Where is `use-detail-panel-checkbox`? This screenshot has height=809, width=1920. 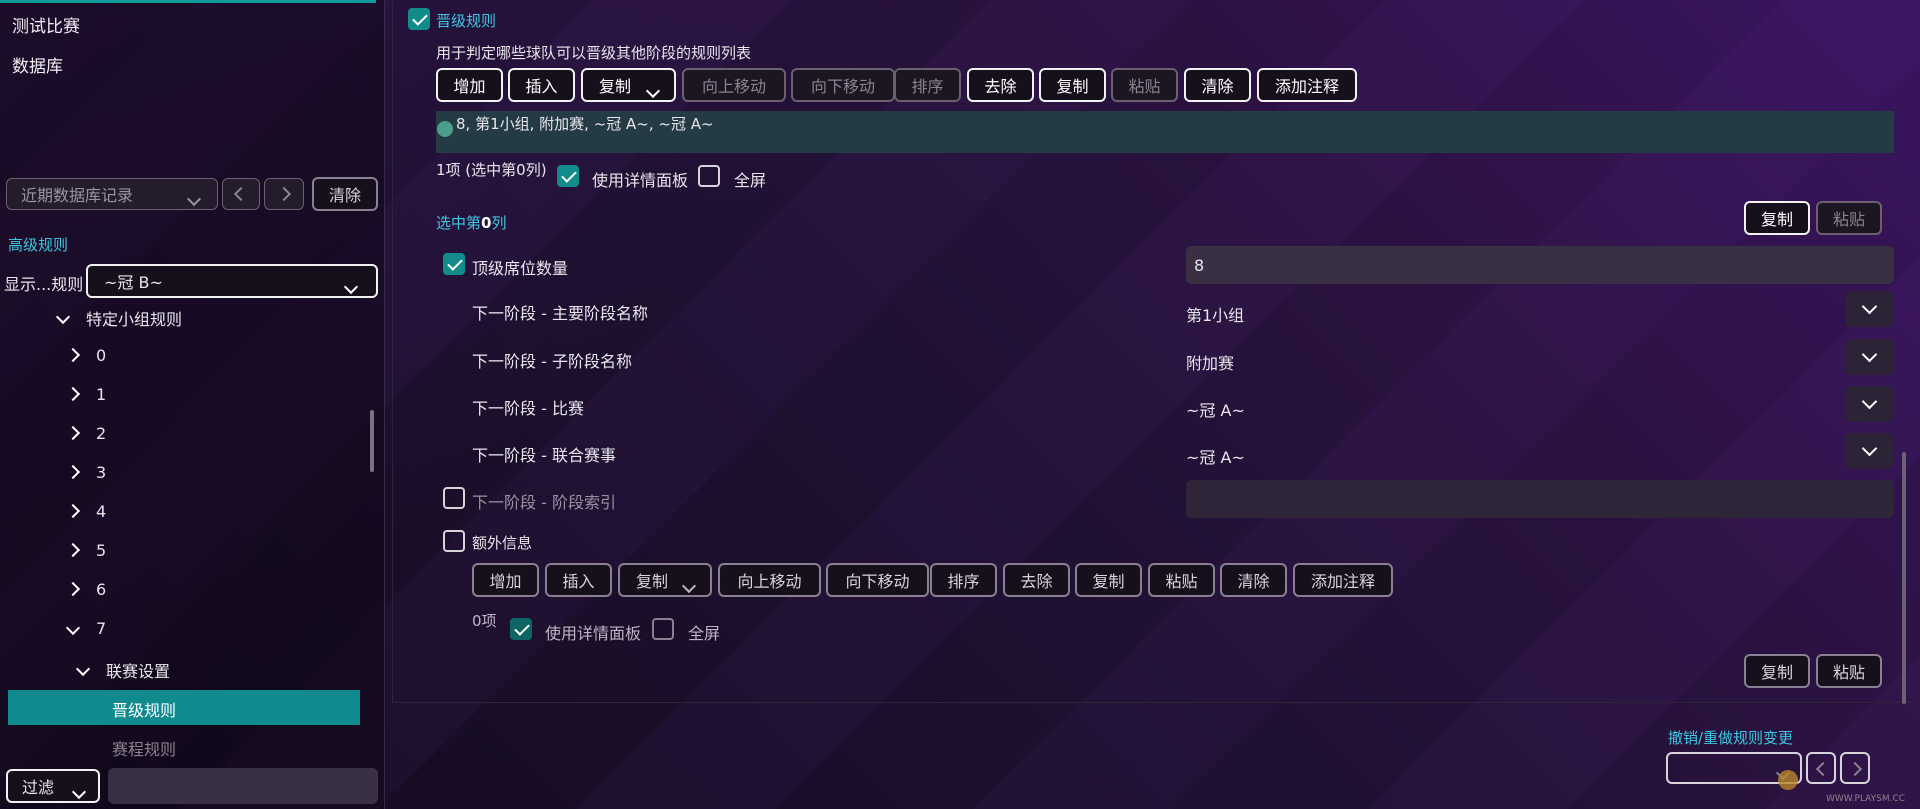
use-detail-panel-checkbox is located at coordinates (568, 176).